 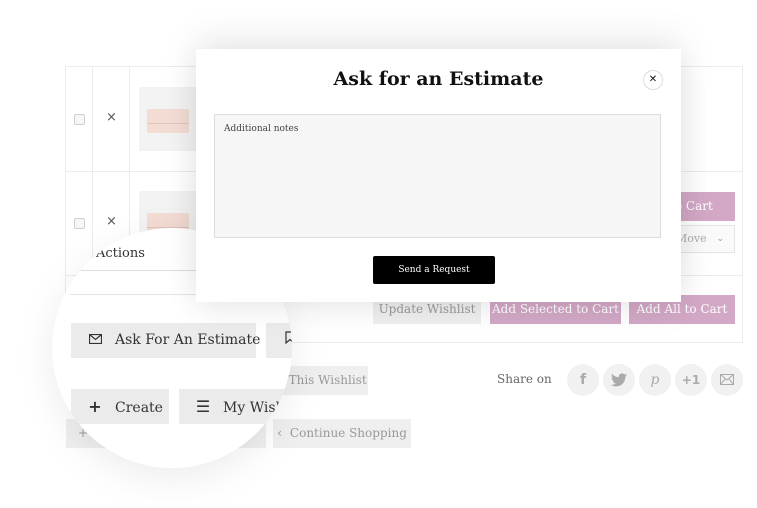 What do you see at coordinates (257, 408) in the screenshot?
I see `my-wishlists-label: My Wishlists` at bounding box center [257, 408].